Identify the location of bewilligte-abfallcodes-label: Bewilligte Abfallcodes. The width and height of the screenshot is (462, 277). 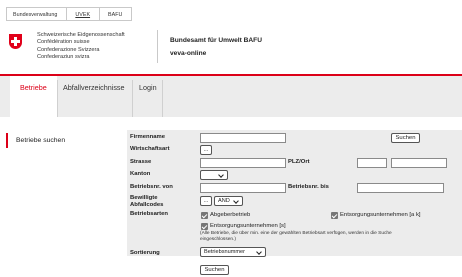
(146, 202).